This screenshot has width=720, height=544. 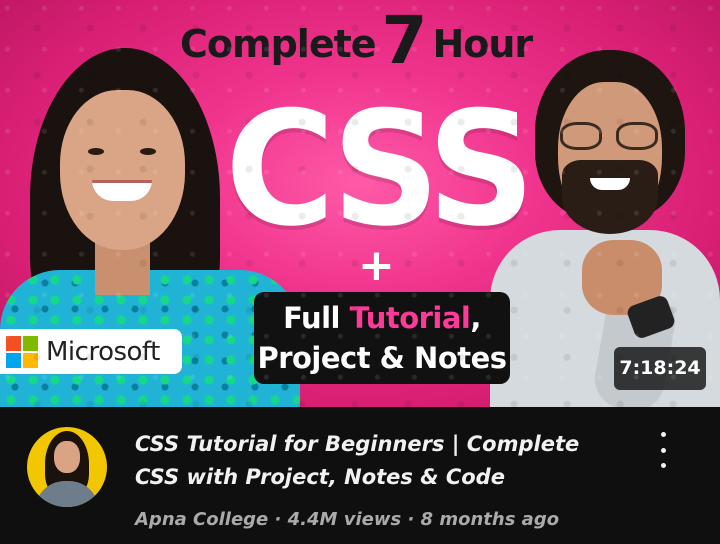 I want to click on tutorial-box: Full Tutorial, Project & Notes, so click(x=382, y=338).